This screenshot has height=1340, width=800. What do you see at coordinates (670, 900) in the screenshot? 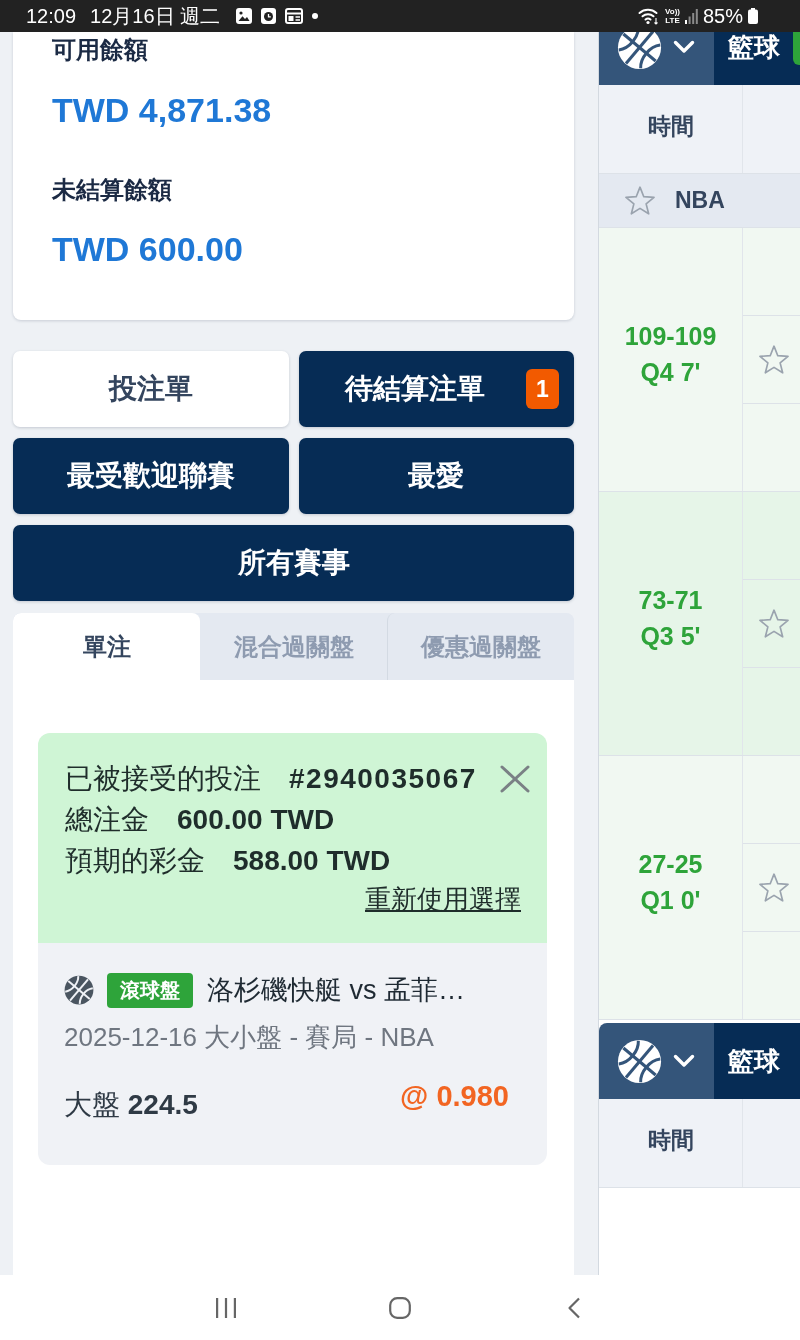
I see `game-period: Q1 0'` at bounding box center [670, 900].